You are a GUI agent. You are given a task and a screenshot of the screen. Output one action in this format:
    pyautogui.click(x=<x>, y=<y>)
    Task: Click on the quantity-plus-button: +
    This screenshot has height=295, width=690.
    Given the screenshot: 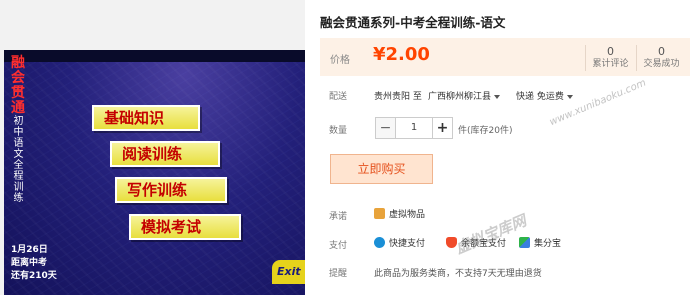 What is the action you would take?
    pyautogui.click(x=442, y=128)
    